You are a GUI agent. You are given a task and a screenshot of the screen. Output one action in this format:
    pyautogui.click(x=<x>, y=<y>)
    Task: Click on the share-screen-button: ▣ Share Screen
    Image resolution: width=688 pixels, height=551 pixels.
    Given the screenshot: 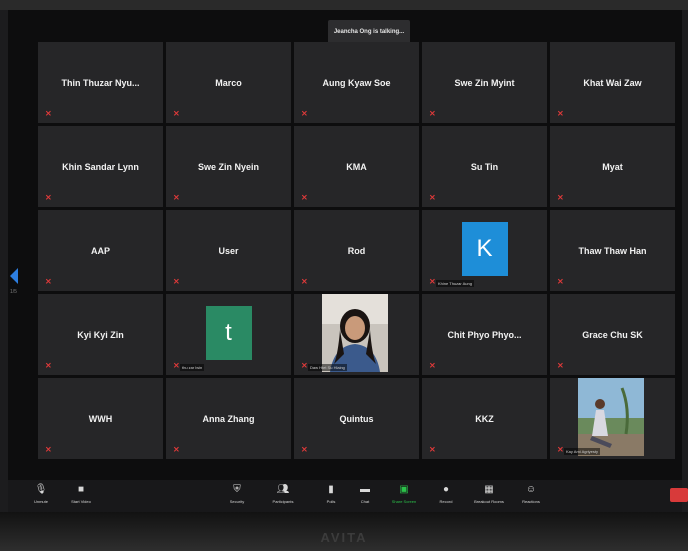 What is the action you would take?
    pyautogui.click(x=404, y=494)
    